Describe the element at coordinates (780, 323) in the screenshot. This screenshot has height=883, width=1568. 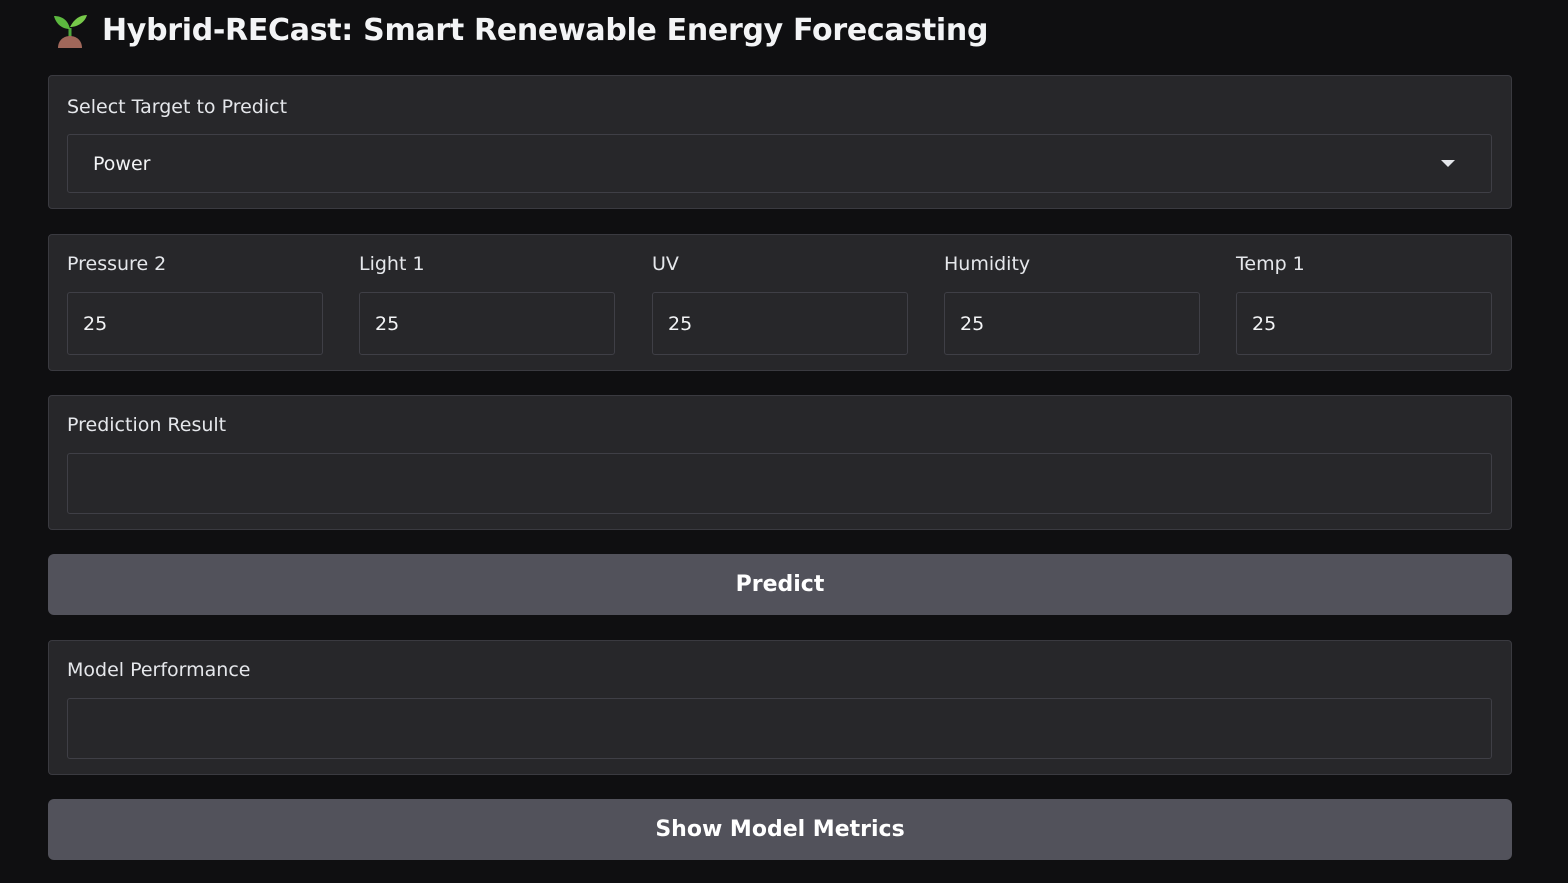
I see `uv-input` at that location.